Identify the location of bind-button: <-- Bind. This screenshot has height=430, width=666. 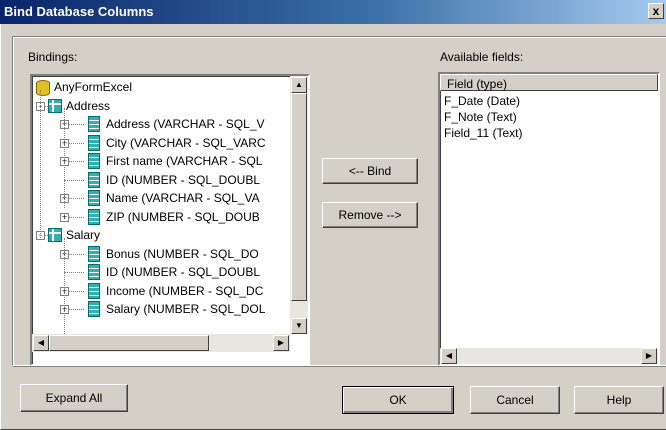
(370, 171).